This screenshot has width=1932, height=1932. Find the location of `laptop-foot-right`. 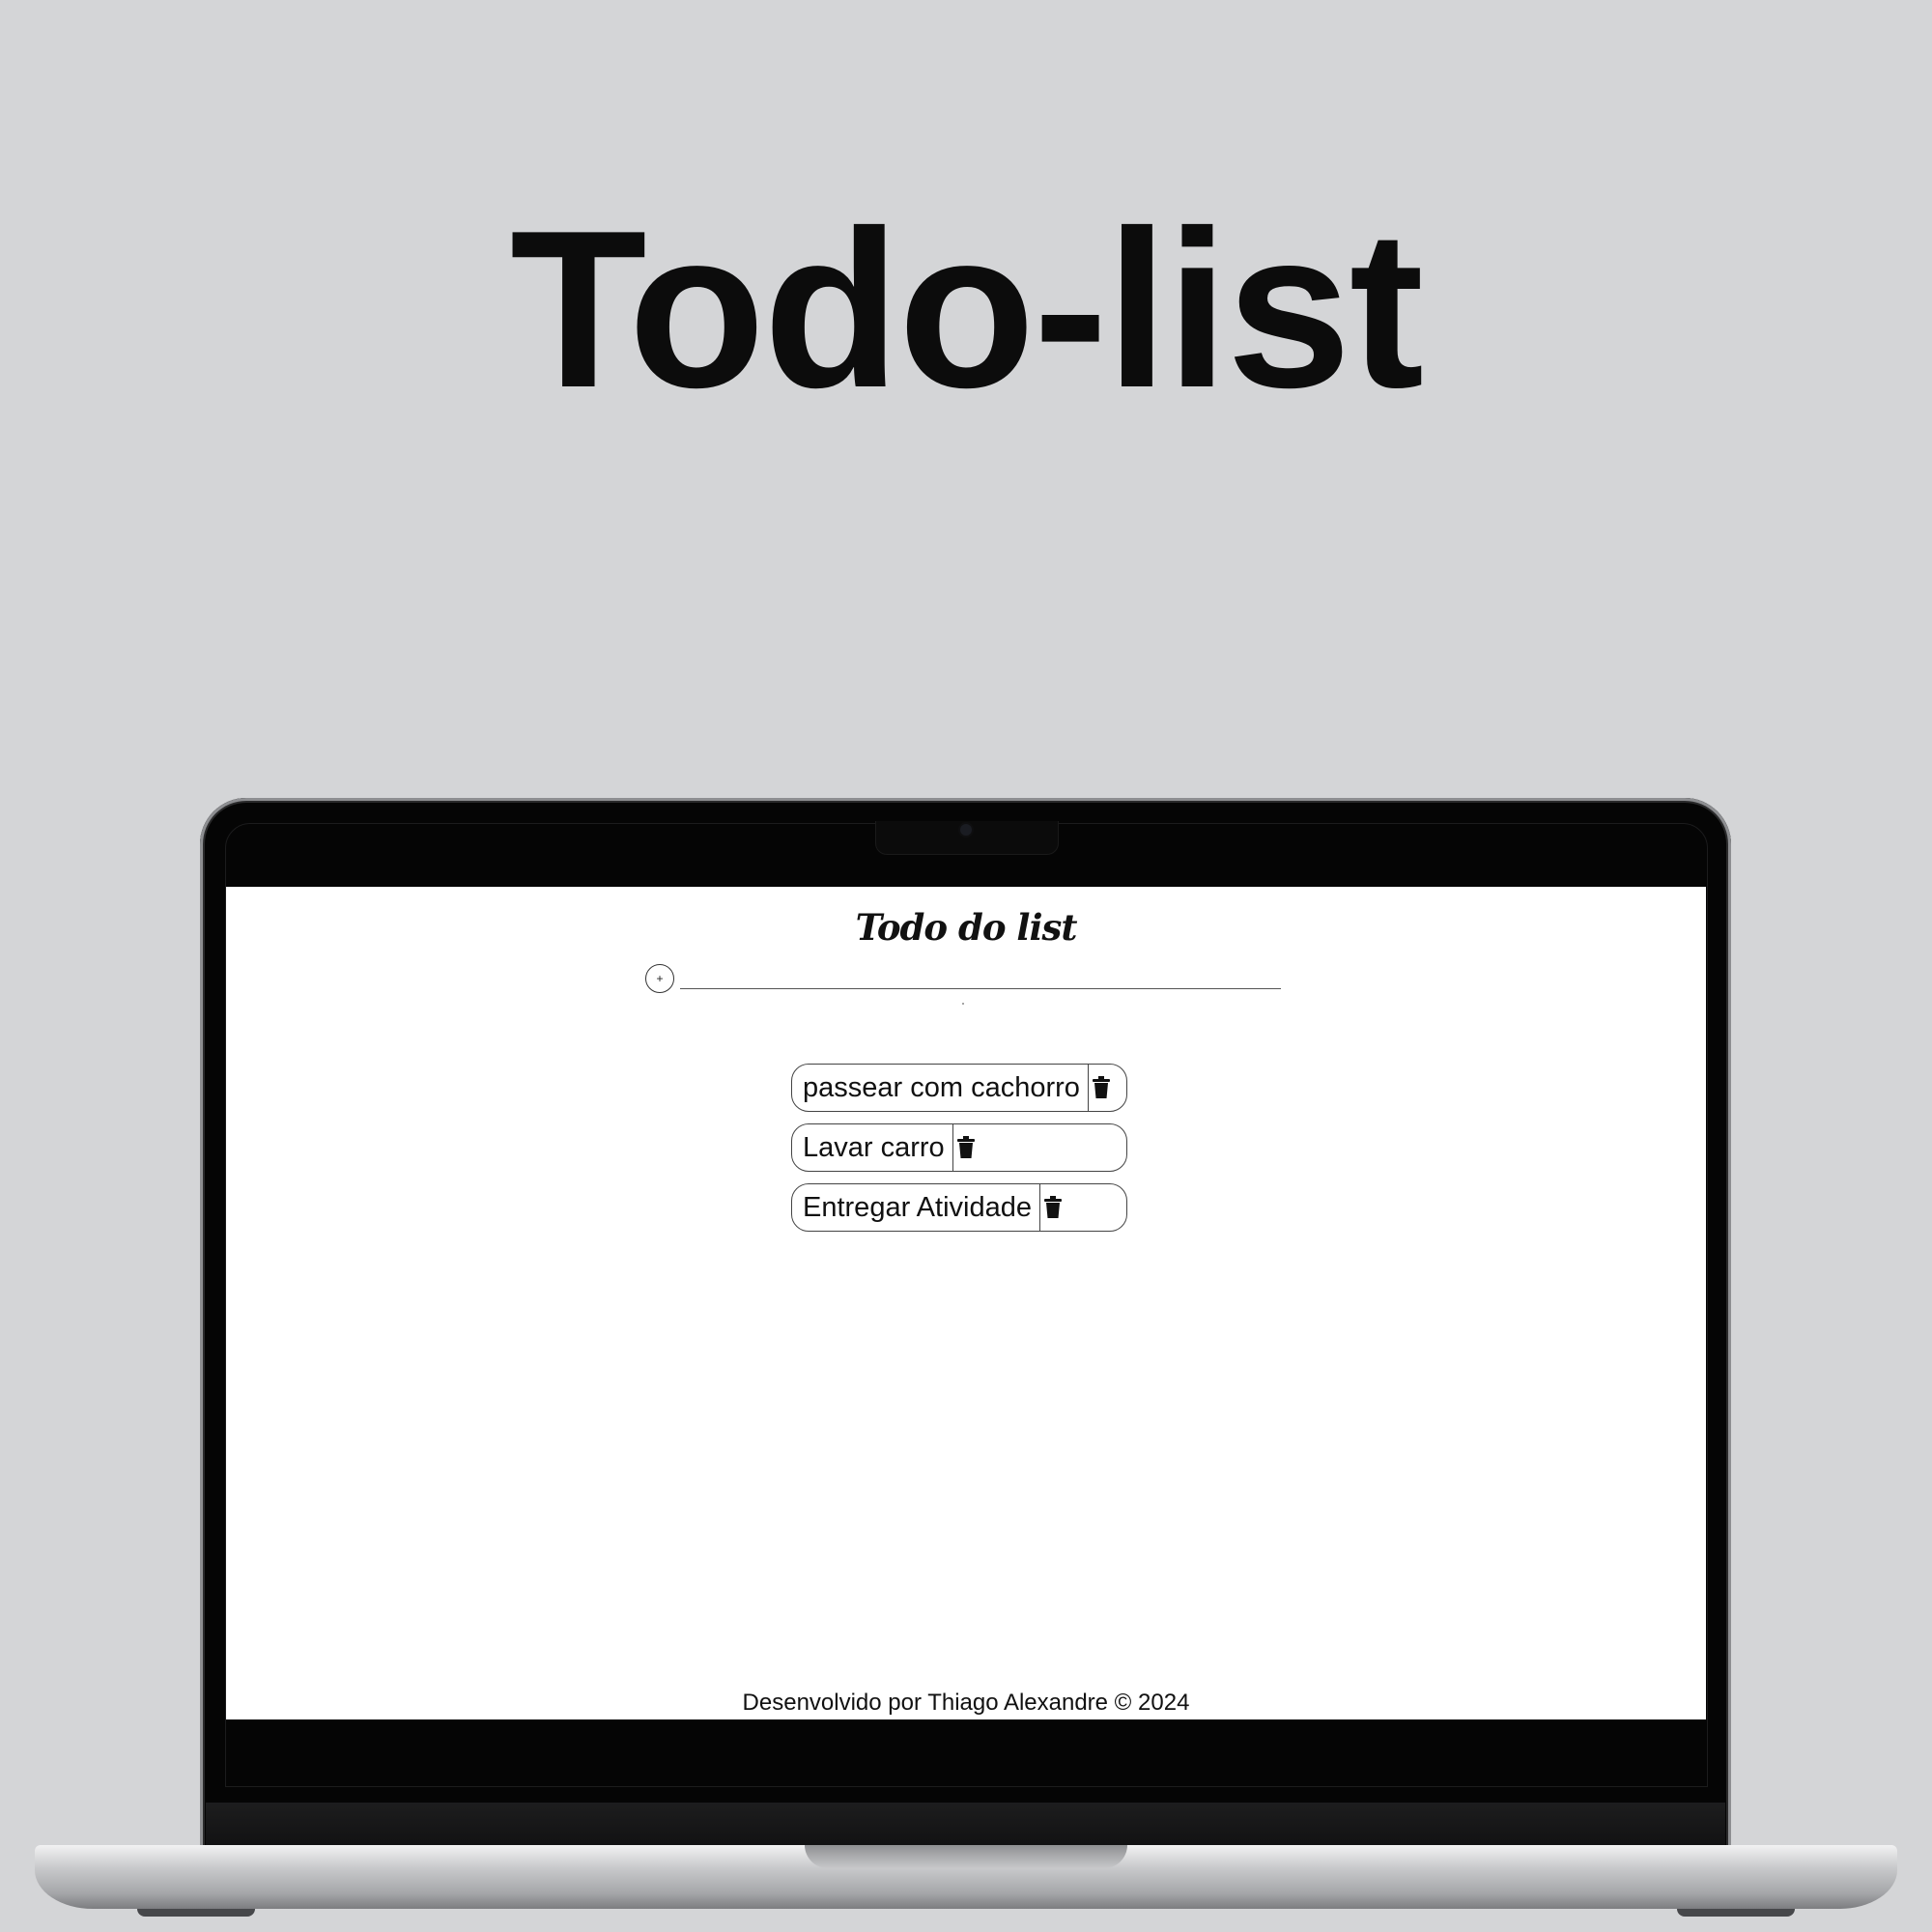

laptop-foot-right is located at coordinates (1736, 1913).